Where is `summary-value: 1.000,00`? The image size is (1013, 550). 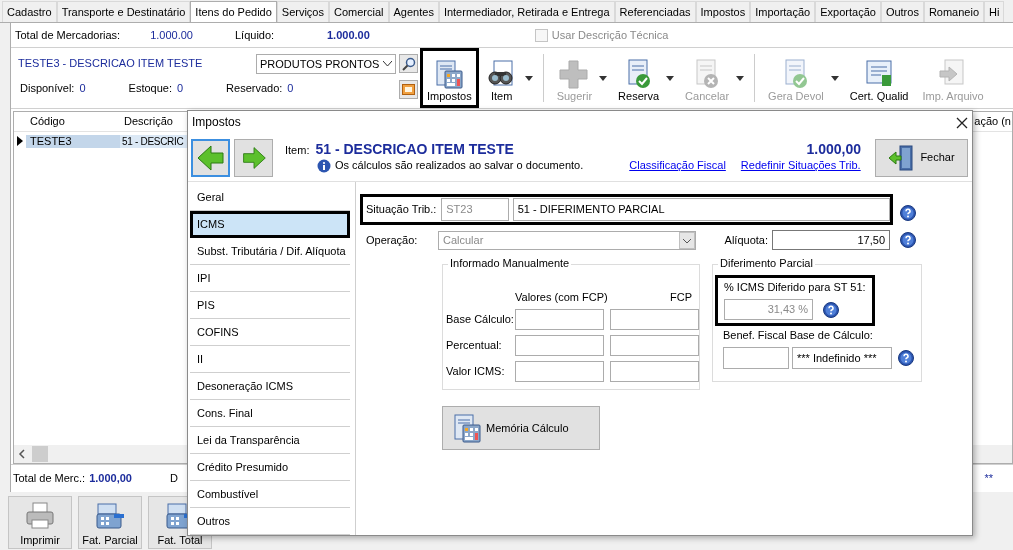
summary-value: 1.000,00 is located at coordinates (110, 478).